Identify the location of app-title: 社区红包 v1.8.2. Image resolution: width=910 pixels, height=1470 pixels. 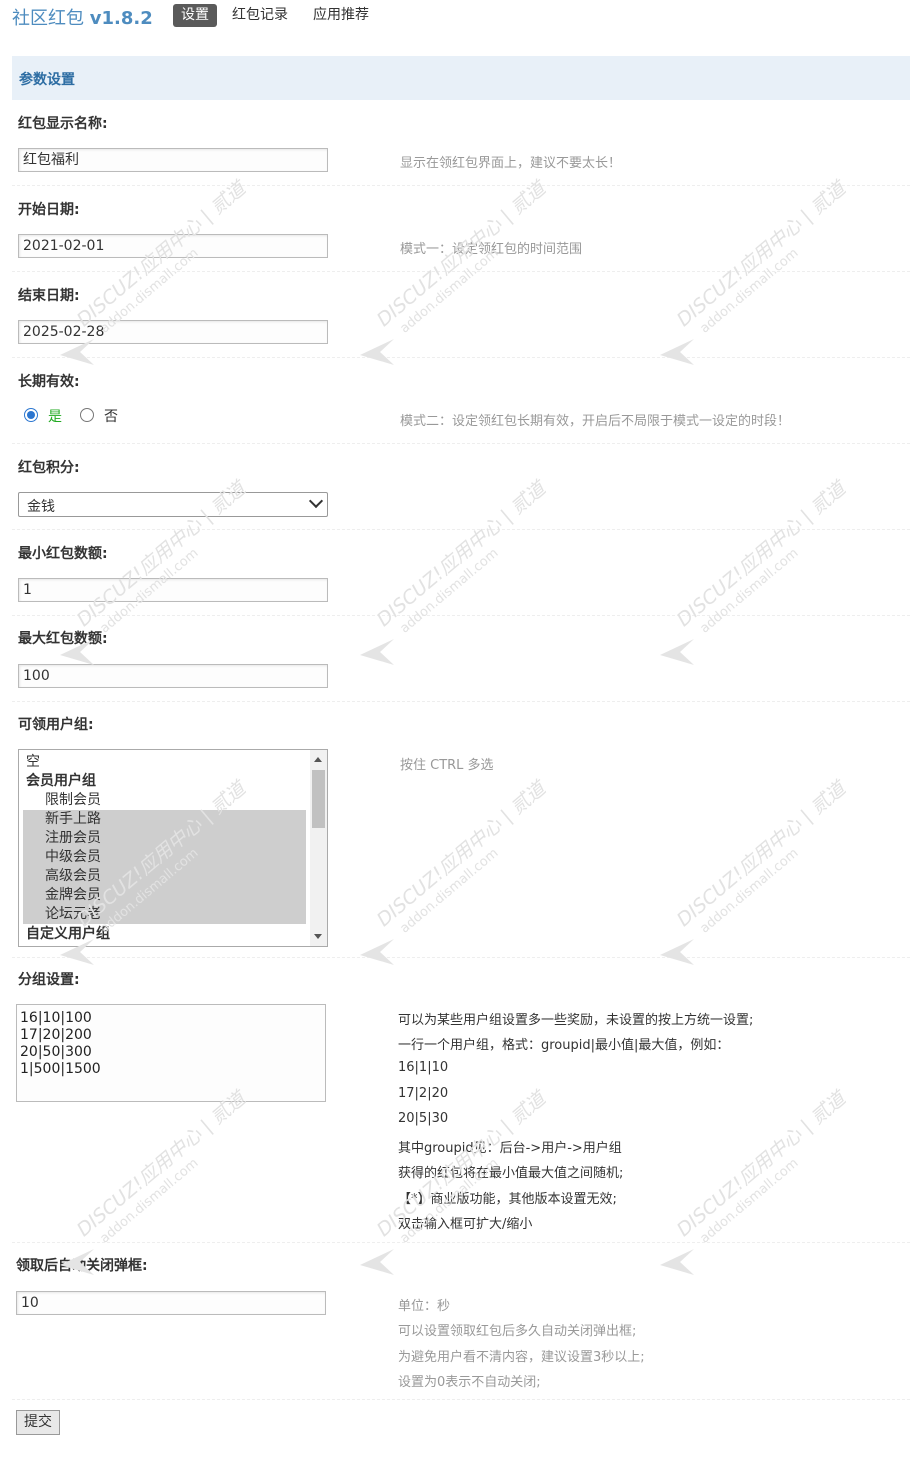
(82, 17).